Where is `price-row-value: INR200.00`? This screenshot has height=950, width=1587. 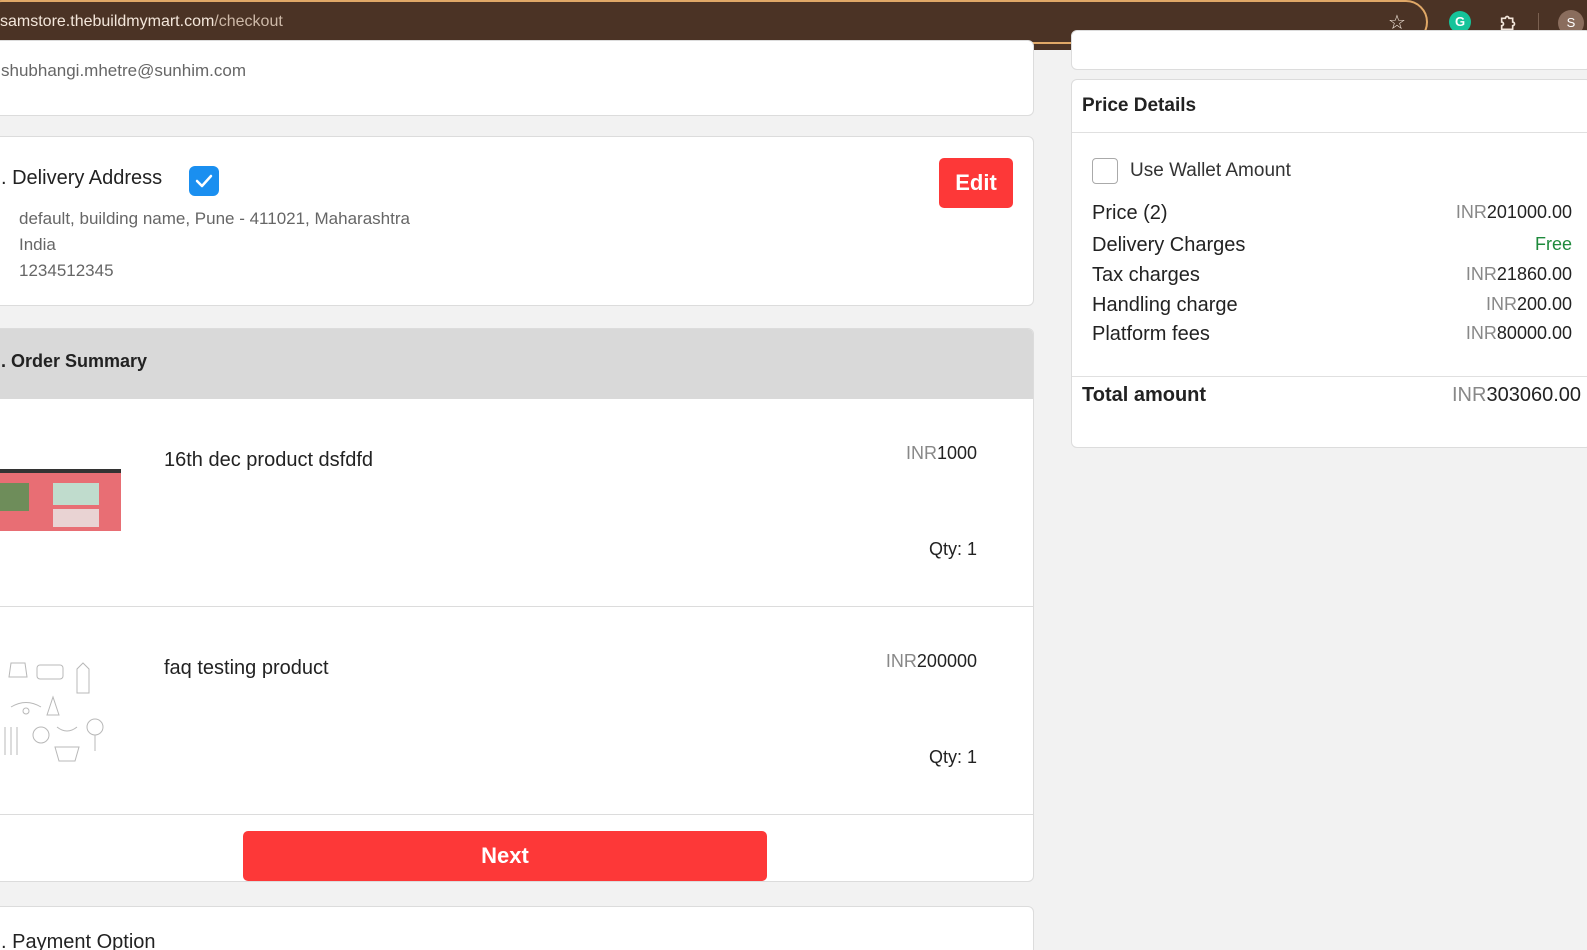
price-row-value: INR200.00 is located at coordinates (1528, 304).